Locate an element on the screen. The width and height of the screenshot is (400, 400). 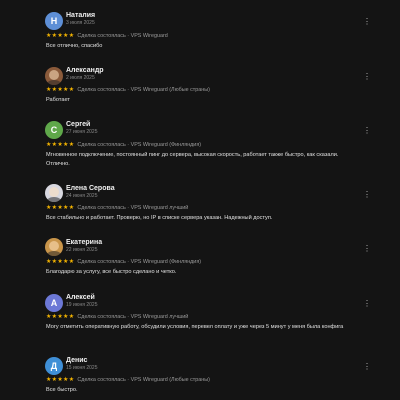
review-header: Александр 2 июля 2025 is located at coordinates (85, 74).